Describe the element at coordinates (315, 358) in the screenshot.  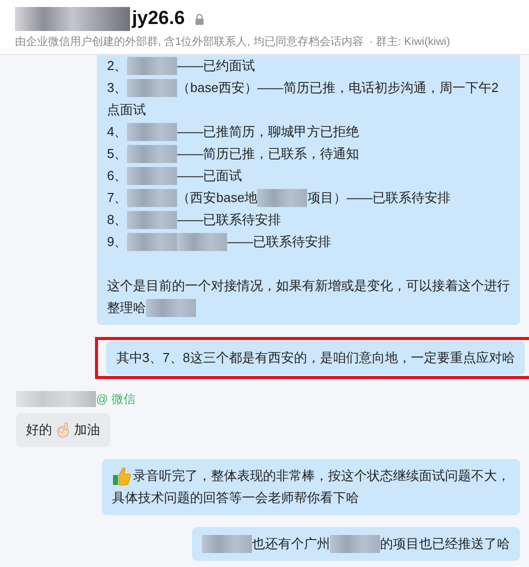
I see `message-text: 其中3、7、8这三个都是有西安的，是咱们意向地，一定要重点应对哈` at that location.